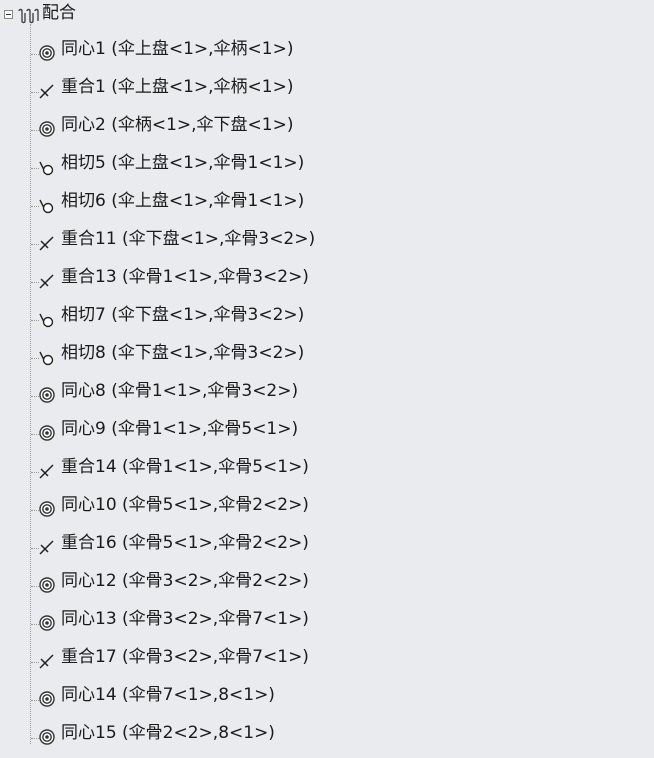 Image resolution: width=654 pixels, height=758 pixels. What do you see at coordinates (168, 733) in the screenshot?
I see `tree-item-label: 同心15 (伞骨2<2>,8<1>)` at bounding box center [168, 733].